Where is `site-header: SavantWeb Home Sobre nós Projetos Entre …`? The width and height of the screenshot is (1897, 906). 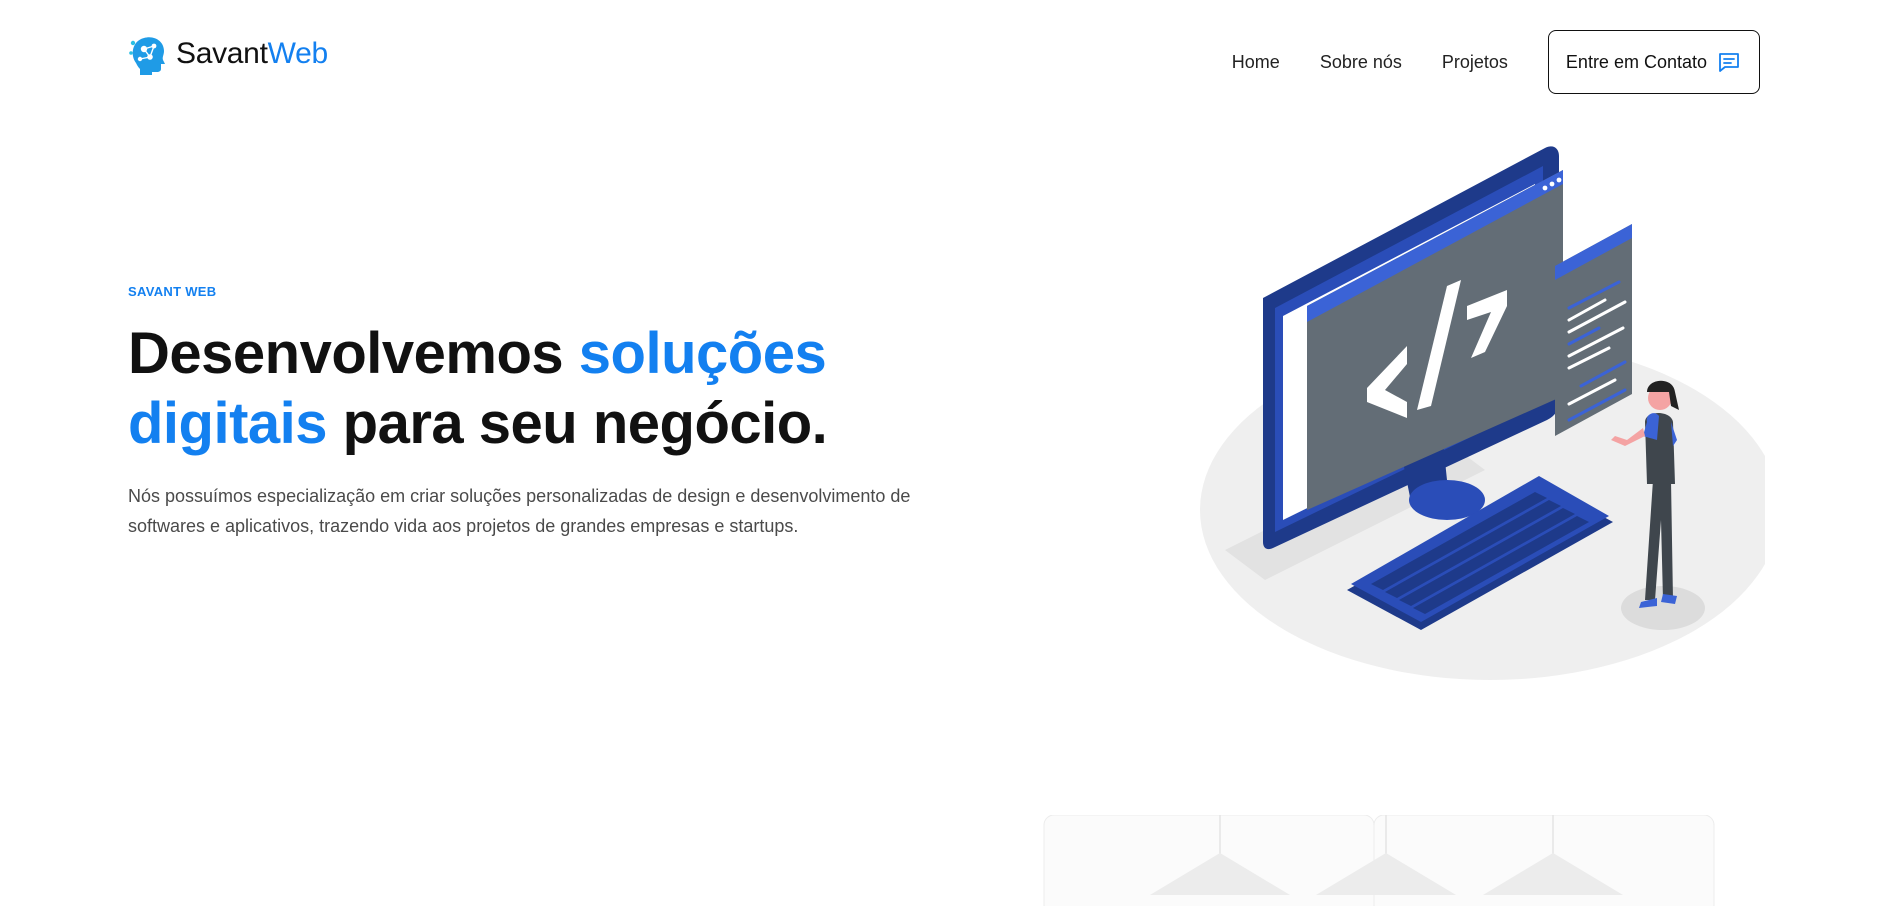 site-header: SavantWeb Home Sobre nós Projetos Entre … is located at coordinates (948, 60).